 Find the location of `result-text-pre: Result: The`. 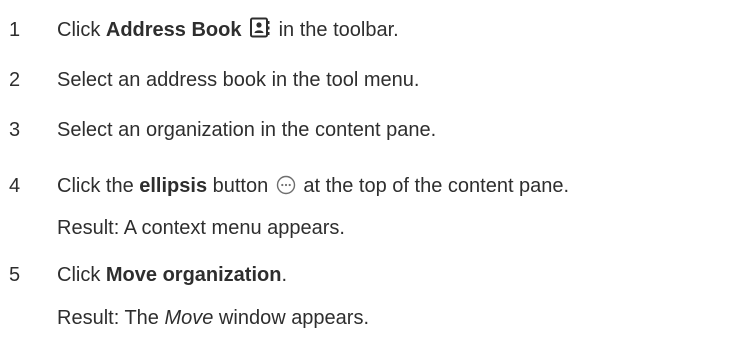

result-text-pre: Result: The is located at coordinates (111, 318).